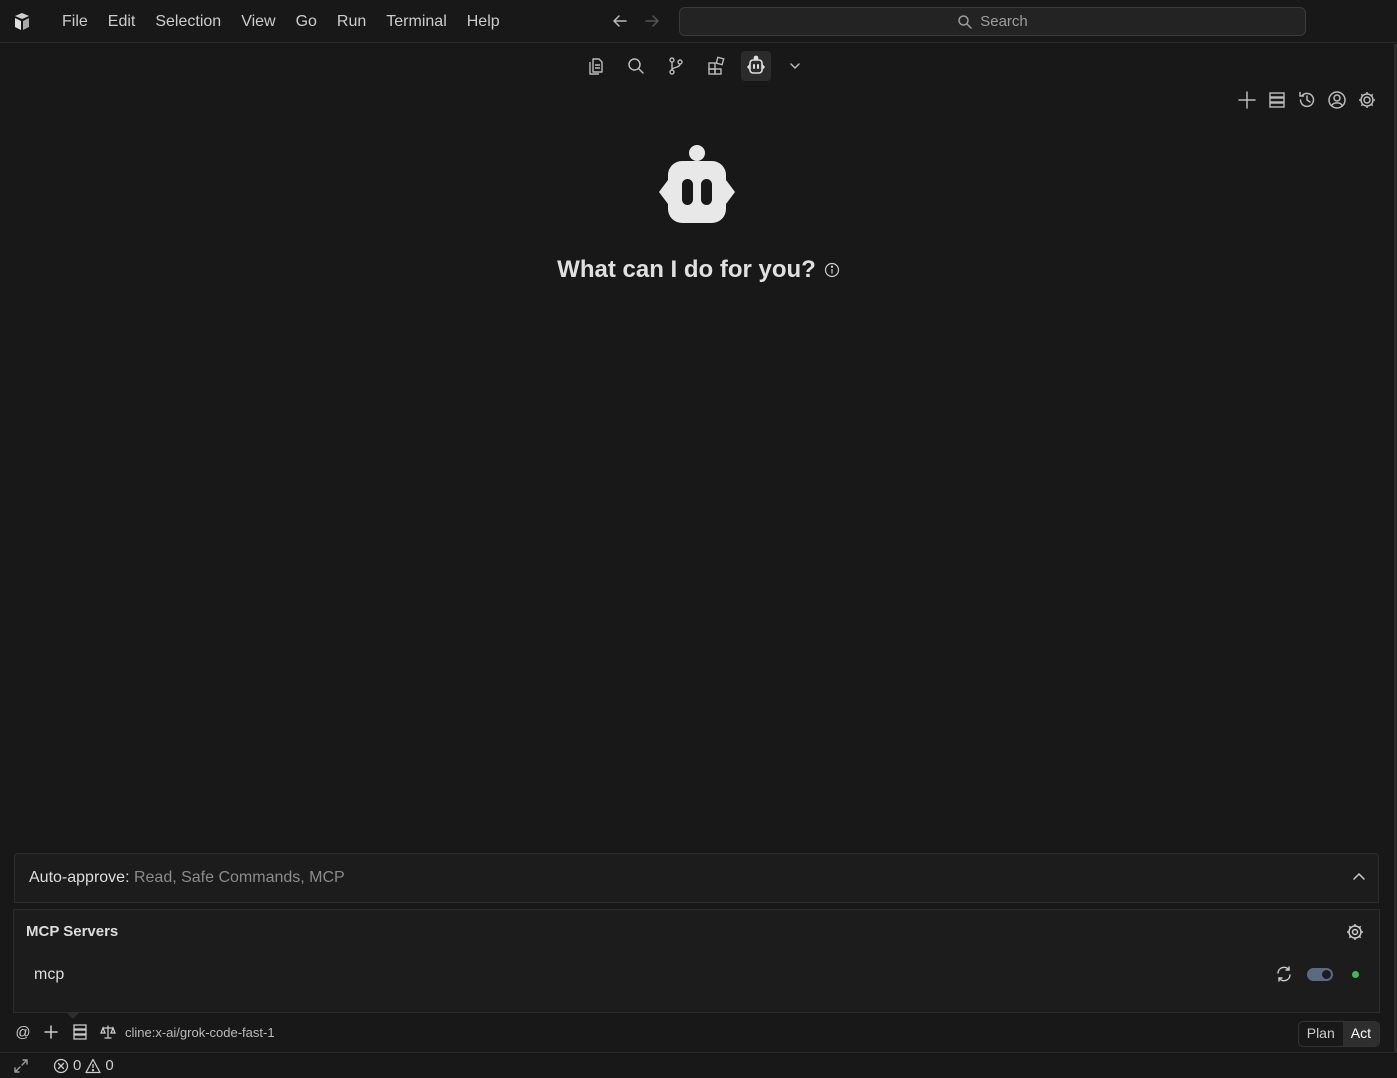  I want to click on mcp-server-name: mcp, so click(49, 975).